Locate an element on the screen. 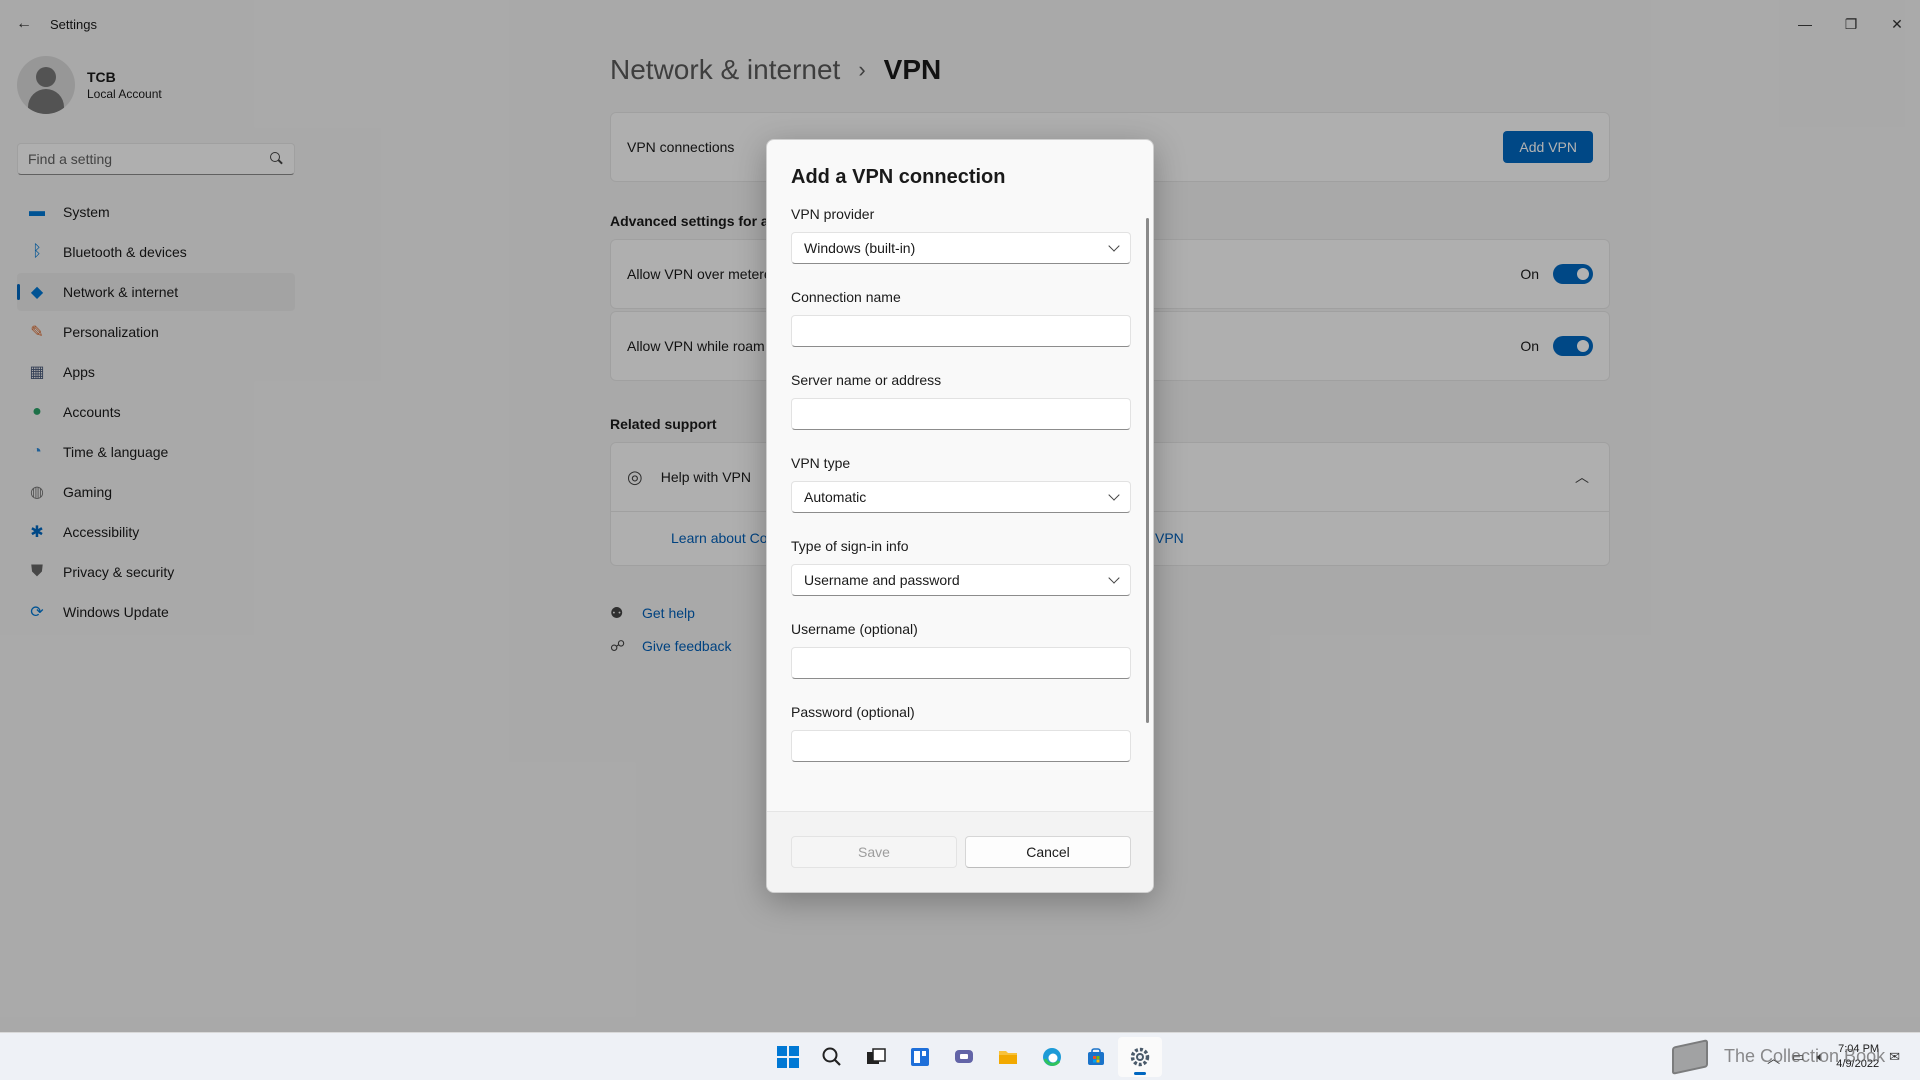 Image resolution: width=1920 pixels, height=1080 pixels. dialog-title: Add a VPN connection is located at coordinates (898, 177).